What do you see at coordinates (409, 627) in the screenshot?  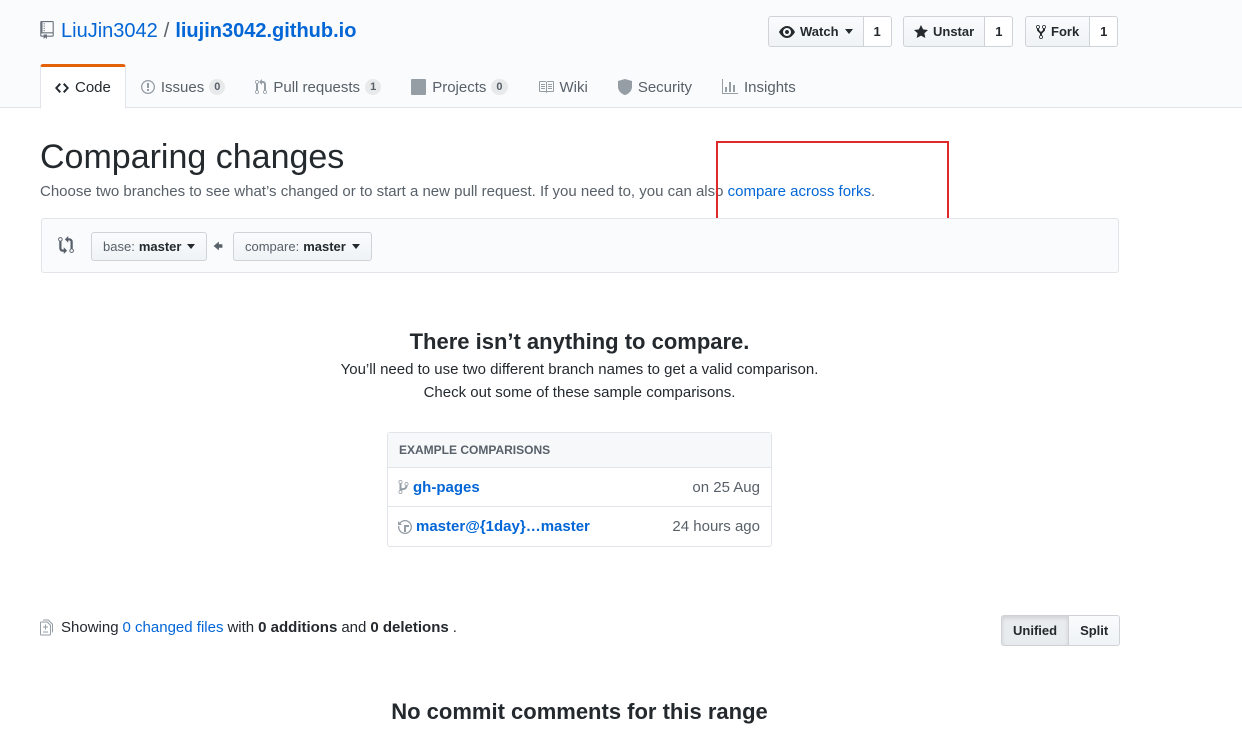 I see `deletions-count: 0 deletions` at bounding box center [409, 627].